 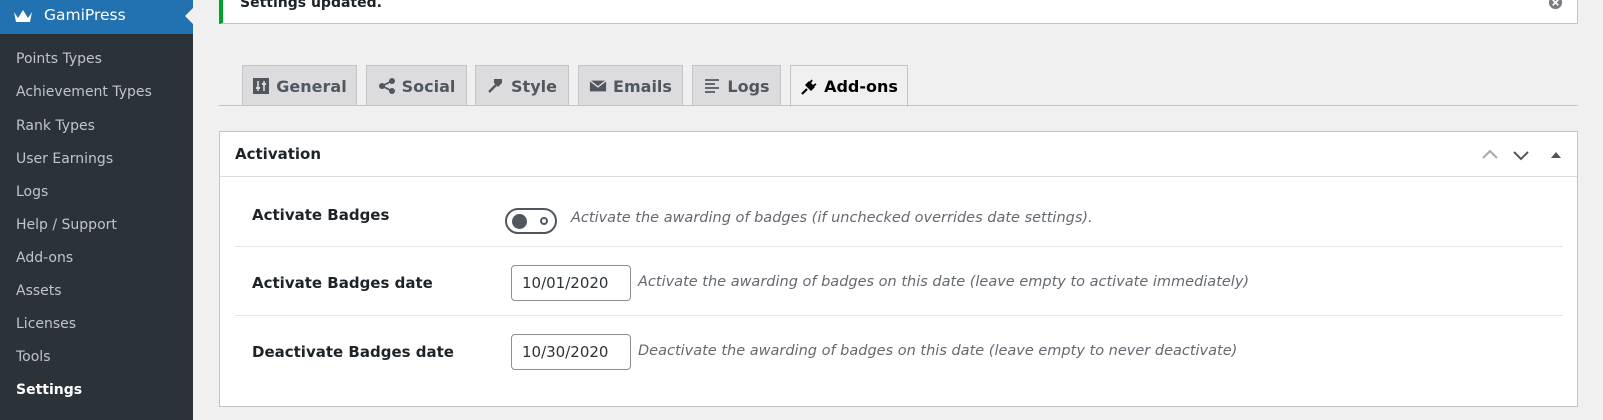 I want to click on sliders-icon, so click(x=261, y=86).